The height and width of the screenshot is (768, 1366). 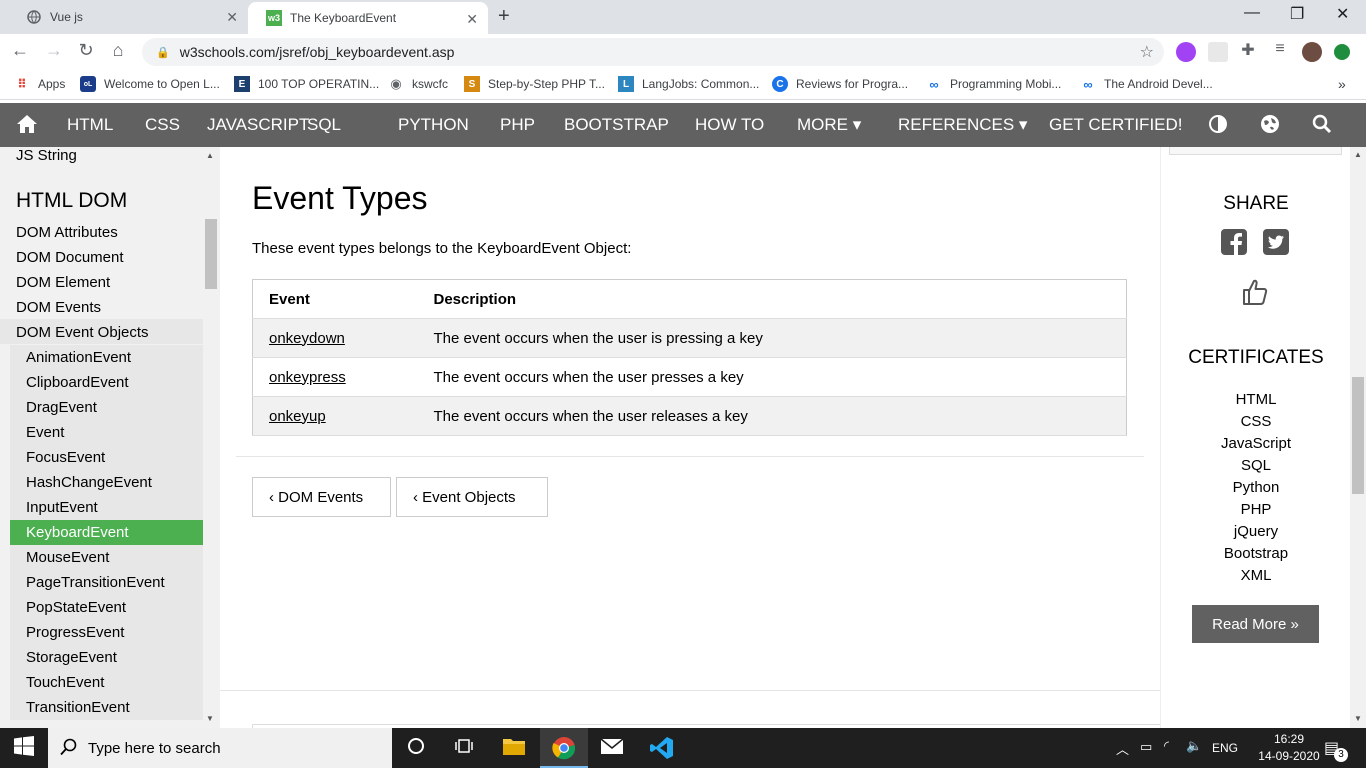 What do you see at coordinates (1256, 465) in the screenshot?
I see `certificate-link: SQL` at bounding box center [1256, 465].